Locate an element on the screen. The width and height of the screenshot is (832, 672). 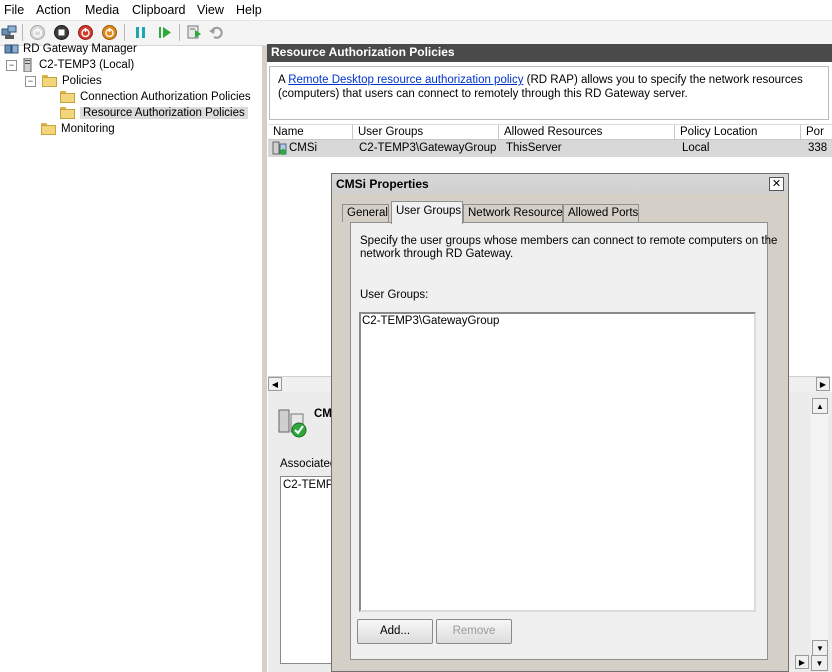
undo-icon is located at coordinates (216, 32).